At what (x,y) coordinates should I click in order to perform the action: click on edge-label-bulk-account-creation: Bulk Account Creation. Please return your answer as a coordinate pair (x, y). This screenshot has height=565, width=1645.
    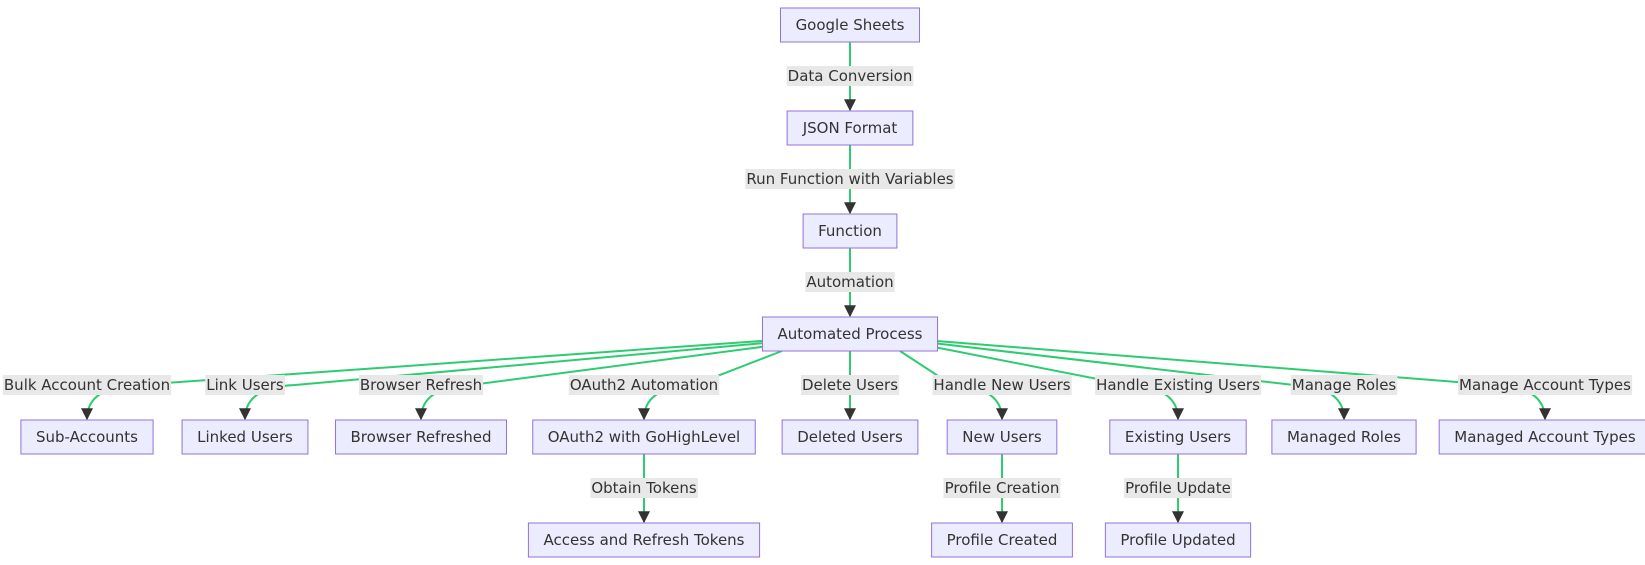
    Looking at the image, I should click on (87, 385).